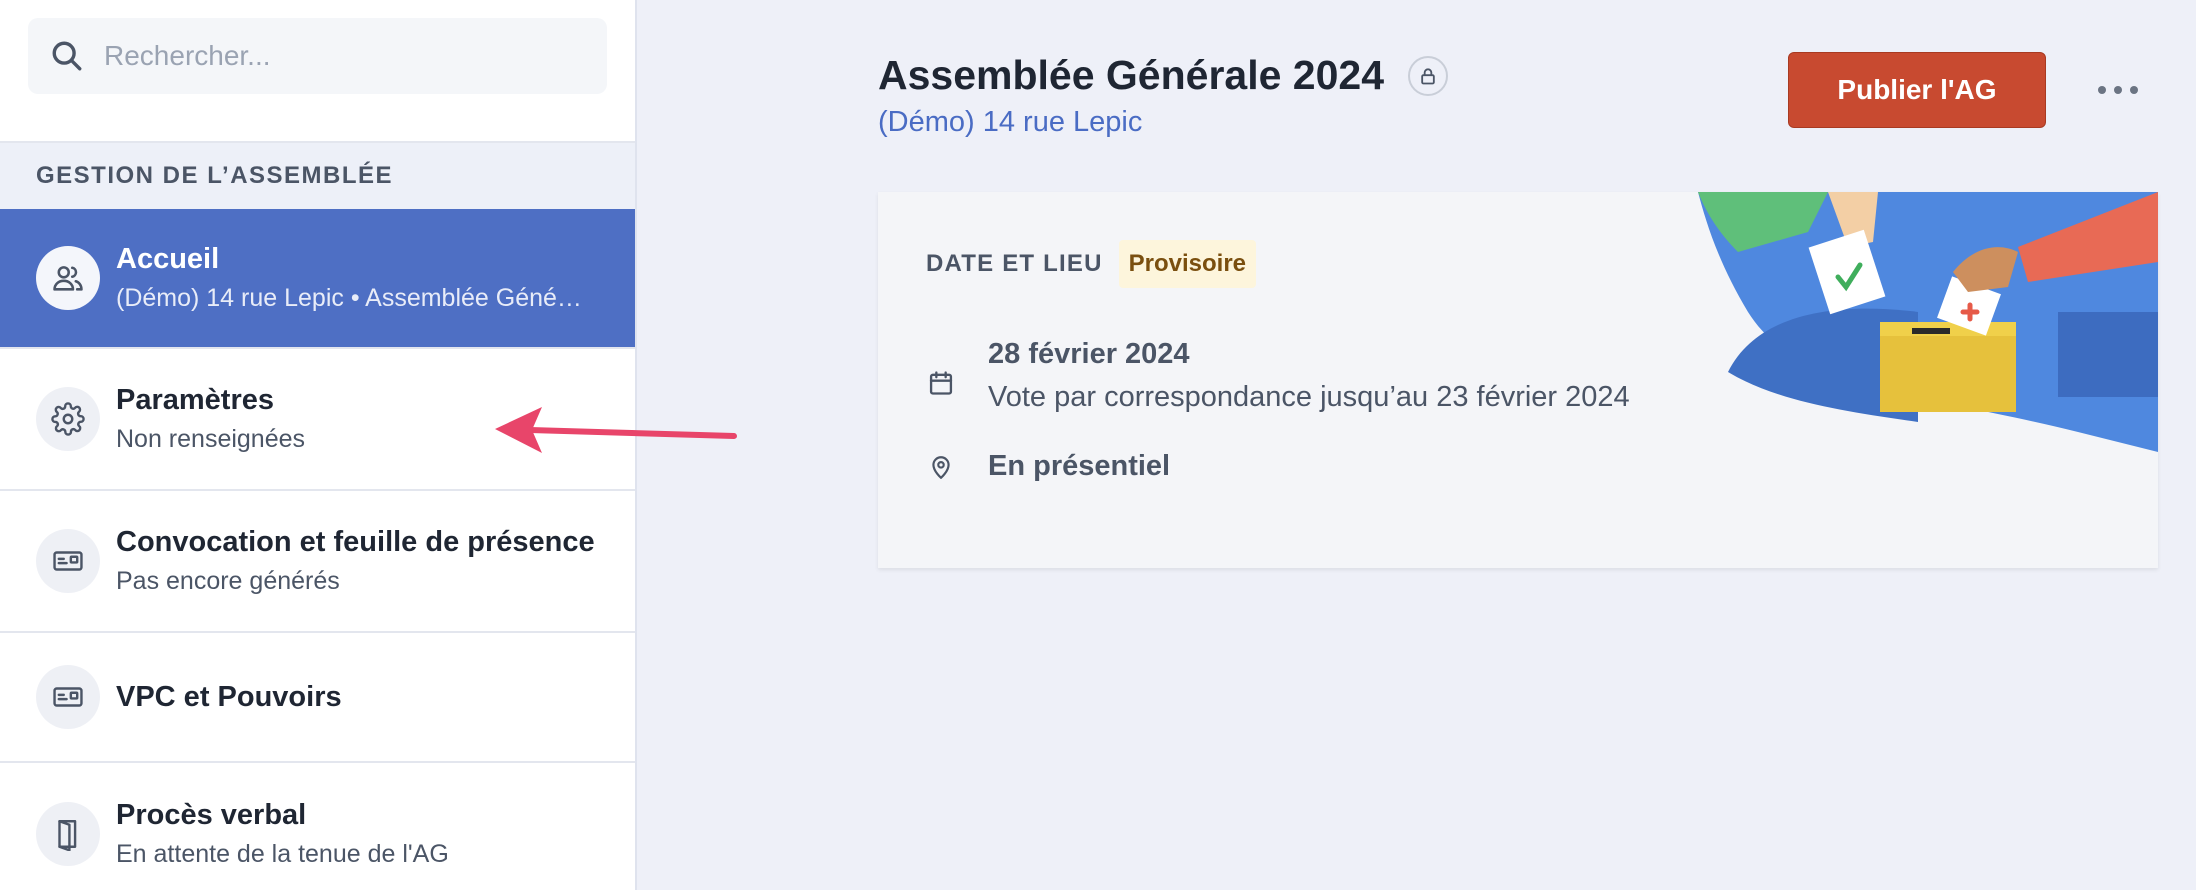 The image size is (2196, 890). Describe the element at coordinates (211, 439) in the screenshot. I see `sidebar-item-subtitle: Non renseignées` at that location.